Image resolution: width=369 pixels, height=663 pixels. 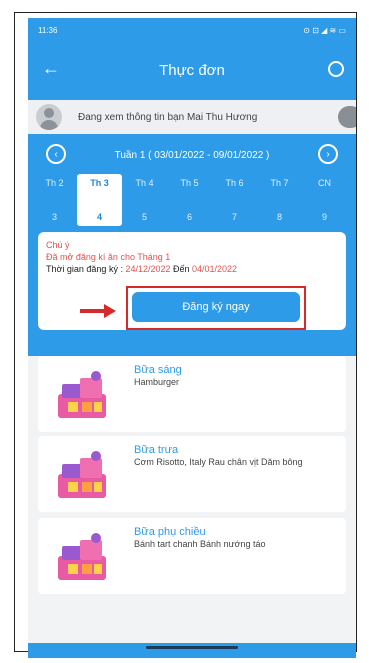 I want to click on meal-name: Bữa sáng, so click(x=158, y=370).